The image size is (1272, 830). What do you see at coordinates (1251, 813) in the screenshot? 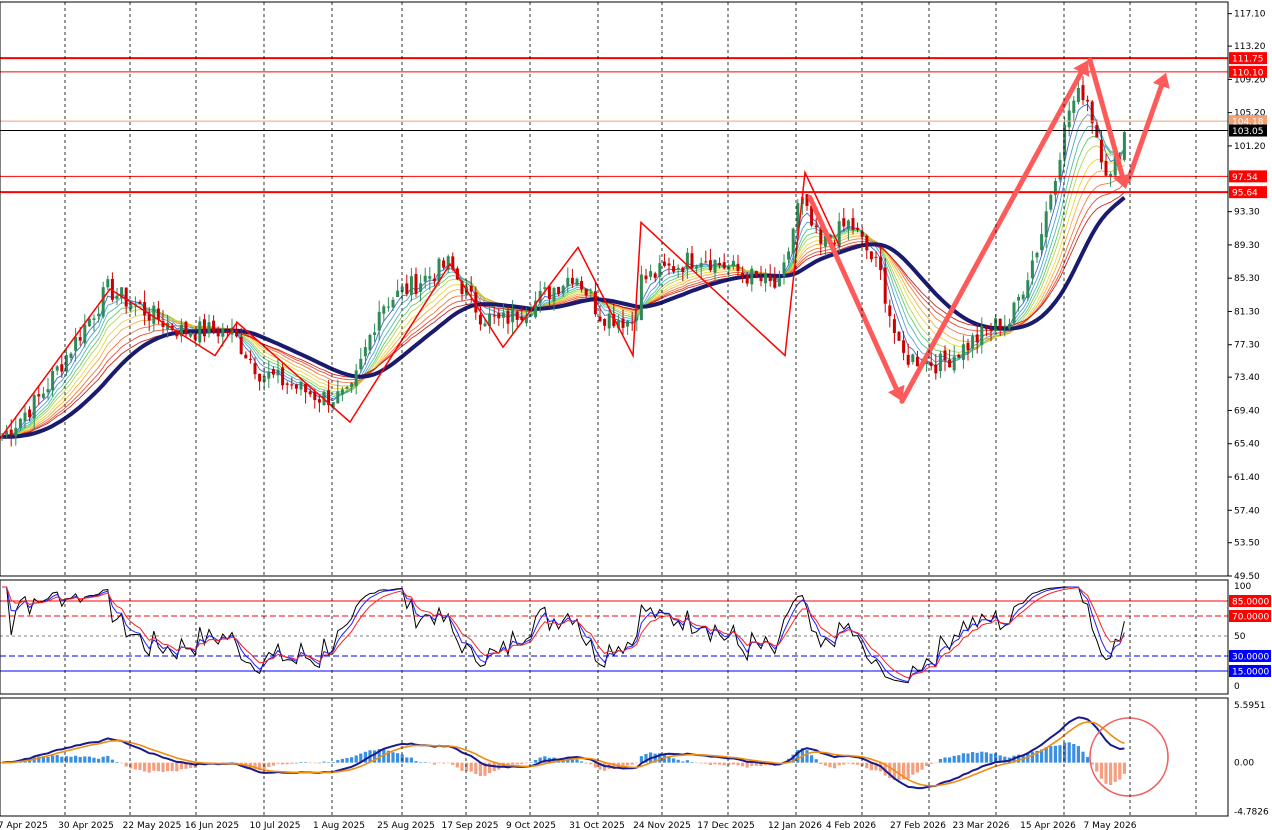
I see `macd-tick-label: -4.7826` at bounding box center [1251, 813].